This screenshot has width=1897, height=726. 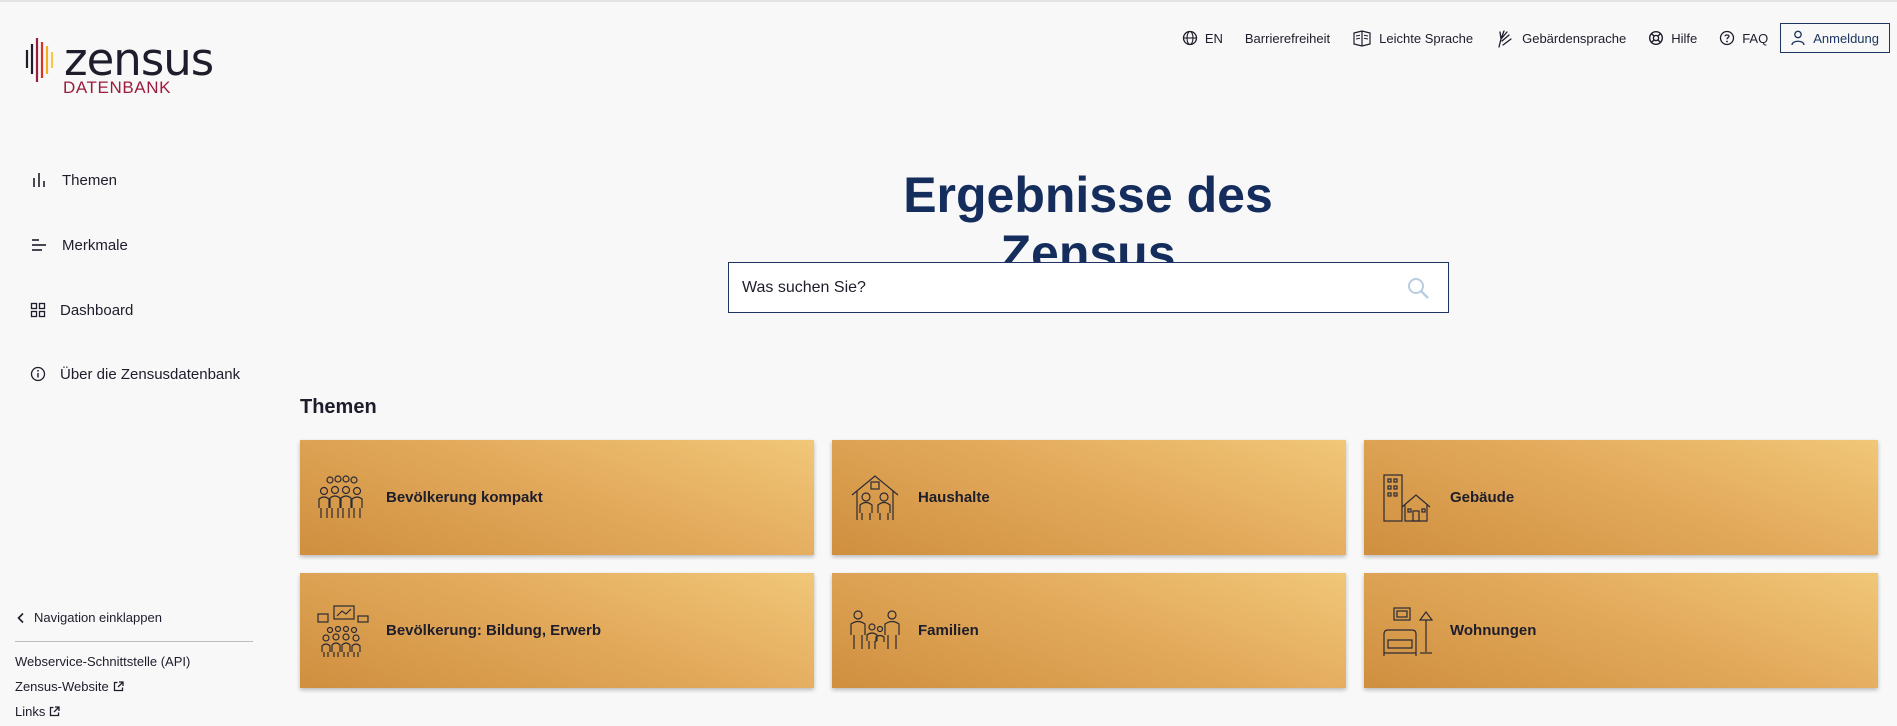 I want to click on education-work-icon, so click(x=343, y=631).